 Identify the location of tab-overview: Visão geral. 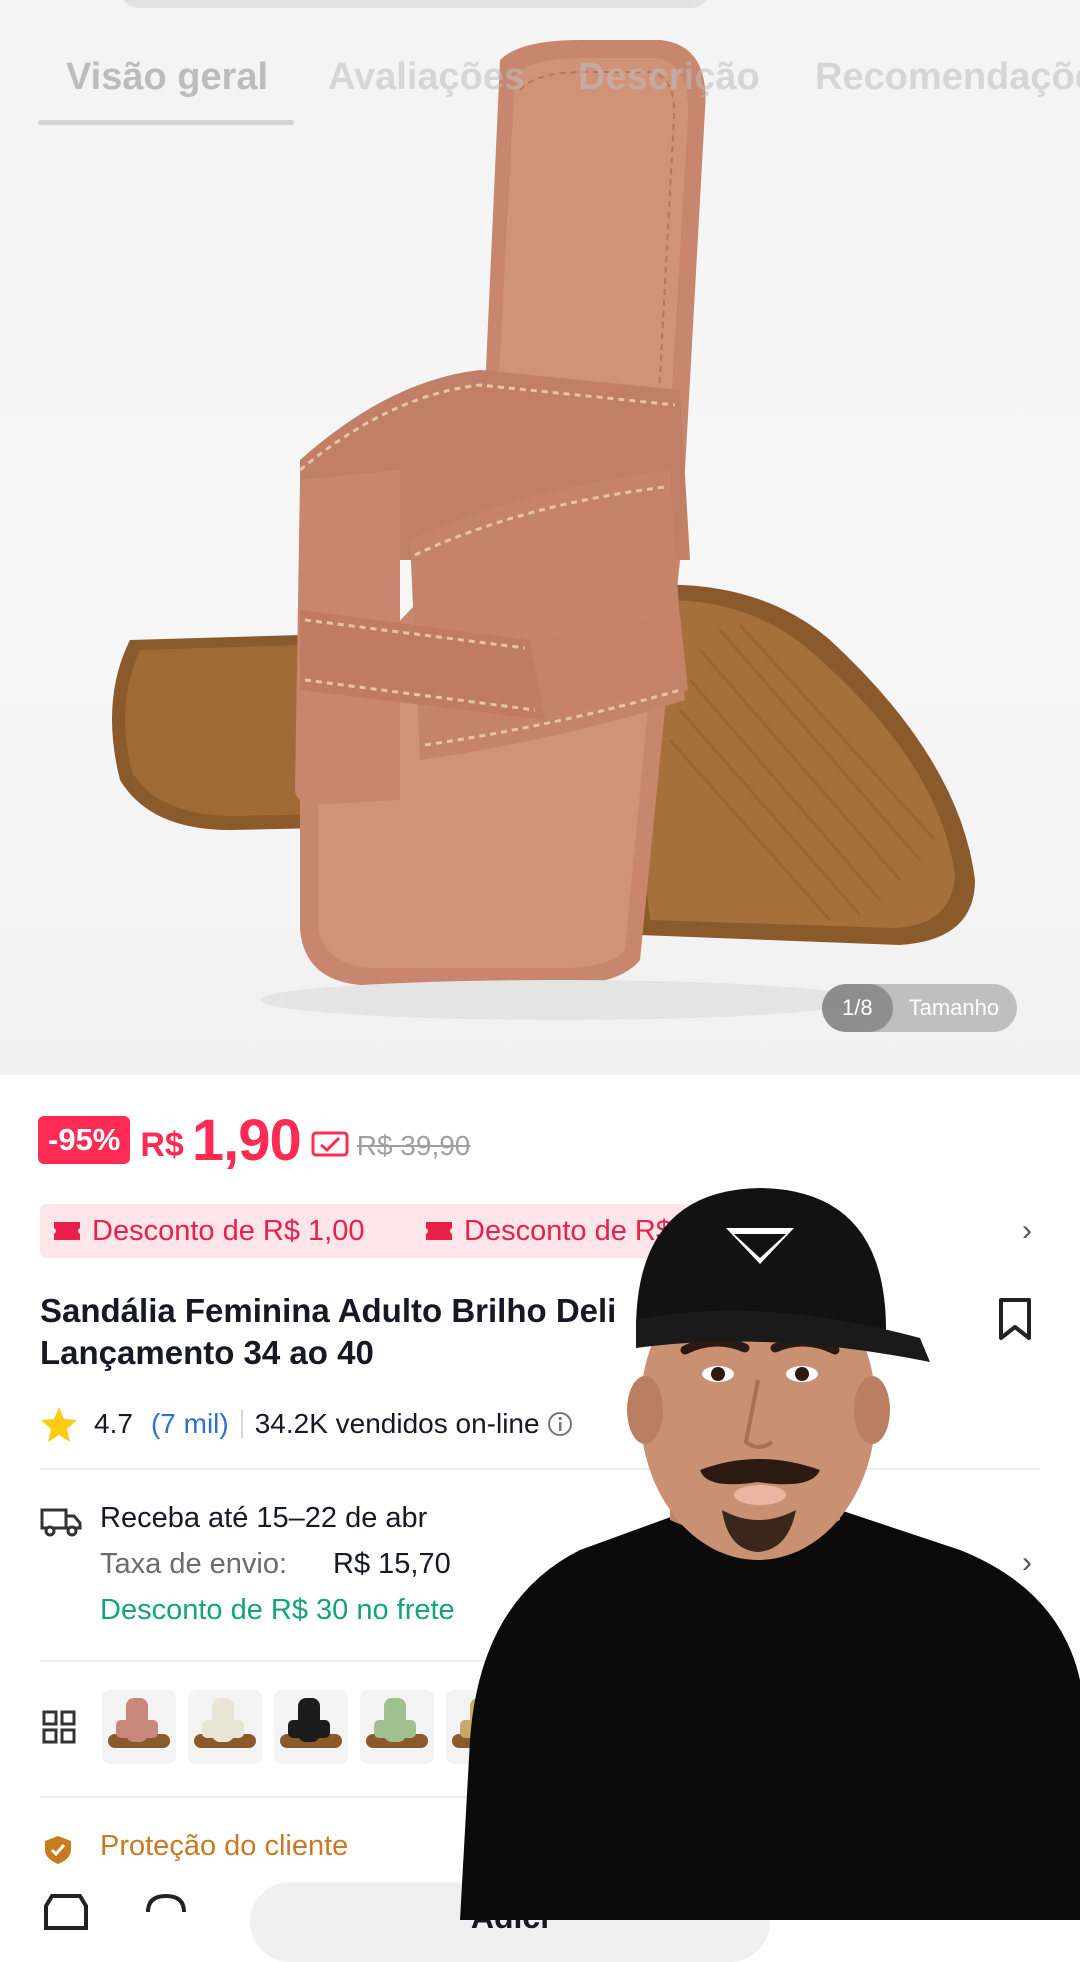
(167, 77).